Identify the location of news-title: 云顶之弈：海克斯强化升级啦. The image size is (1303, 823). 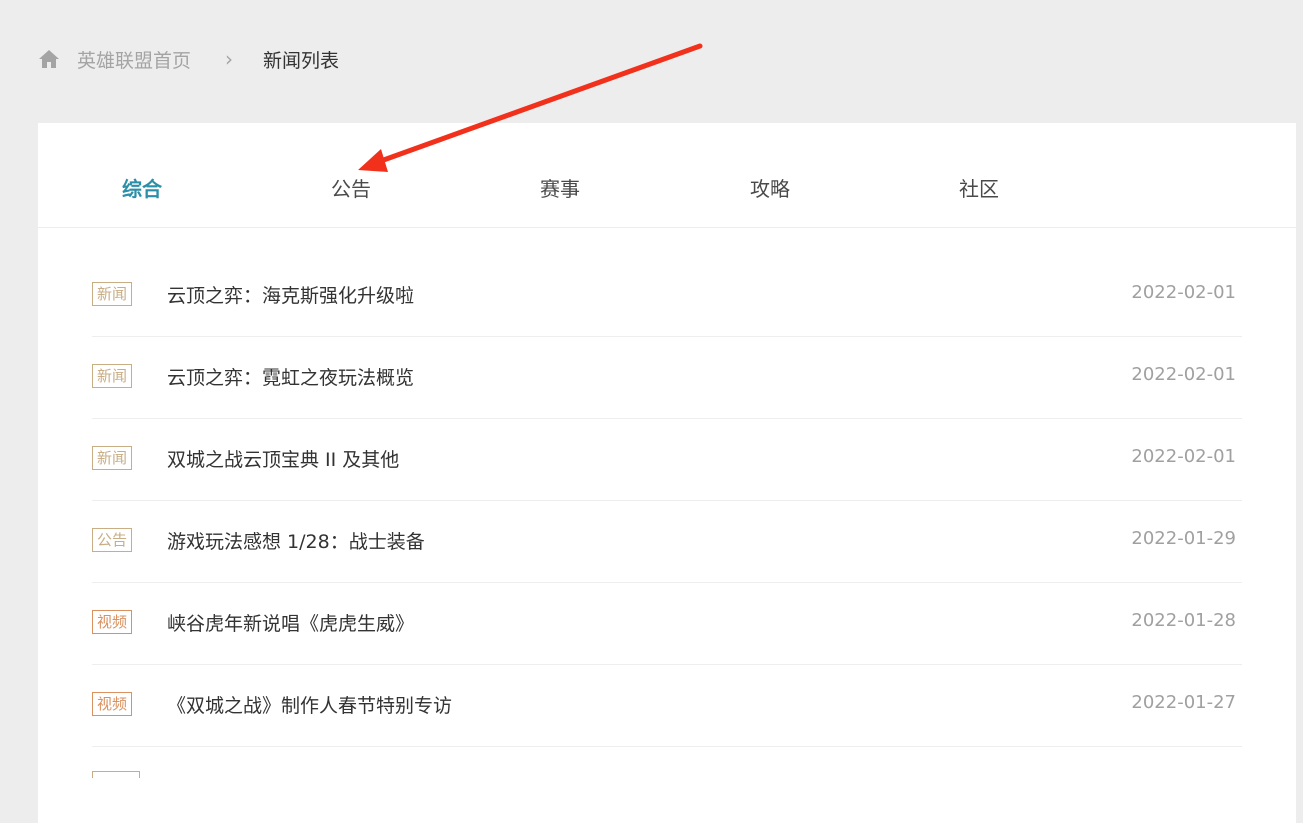
(290, 294).